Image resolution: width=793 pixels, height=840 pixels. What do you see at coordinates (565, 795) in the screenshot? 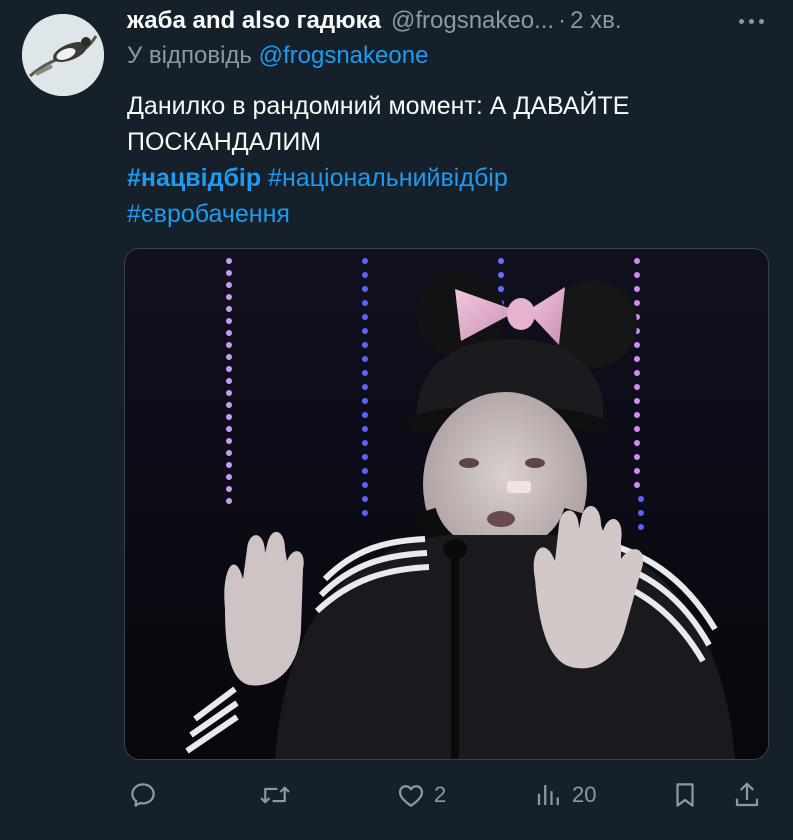
I see `views-button: 20` at bounding box center [565, 795].